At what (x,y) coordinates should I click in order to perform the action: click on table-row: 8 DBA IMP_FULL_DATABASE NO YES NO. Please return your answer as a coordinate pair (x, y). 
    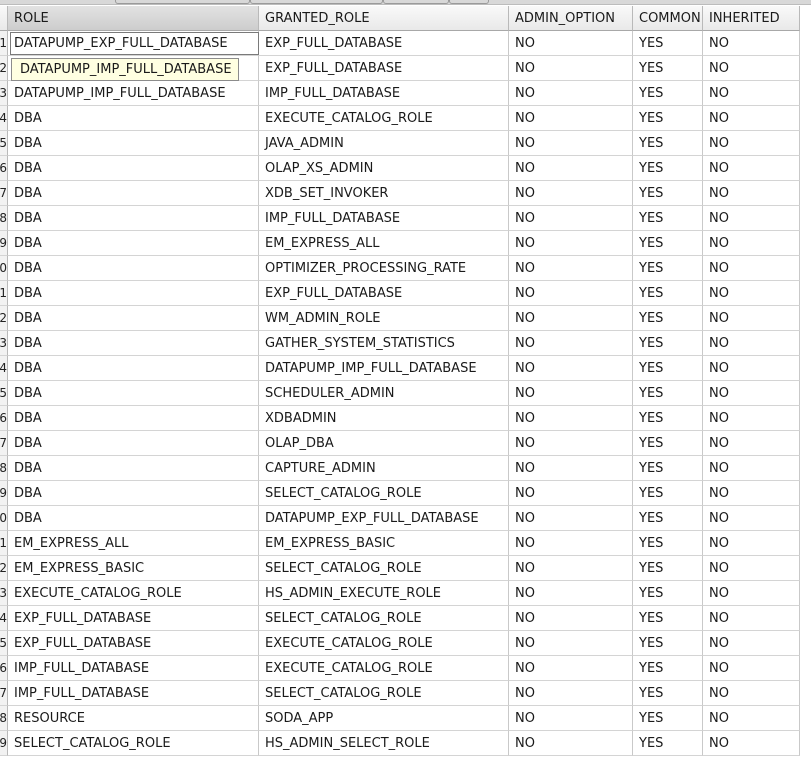
    Looking at the image, I should click on (405, 218).